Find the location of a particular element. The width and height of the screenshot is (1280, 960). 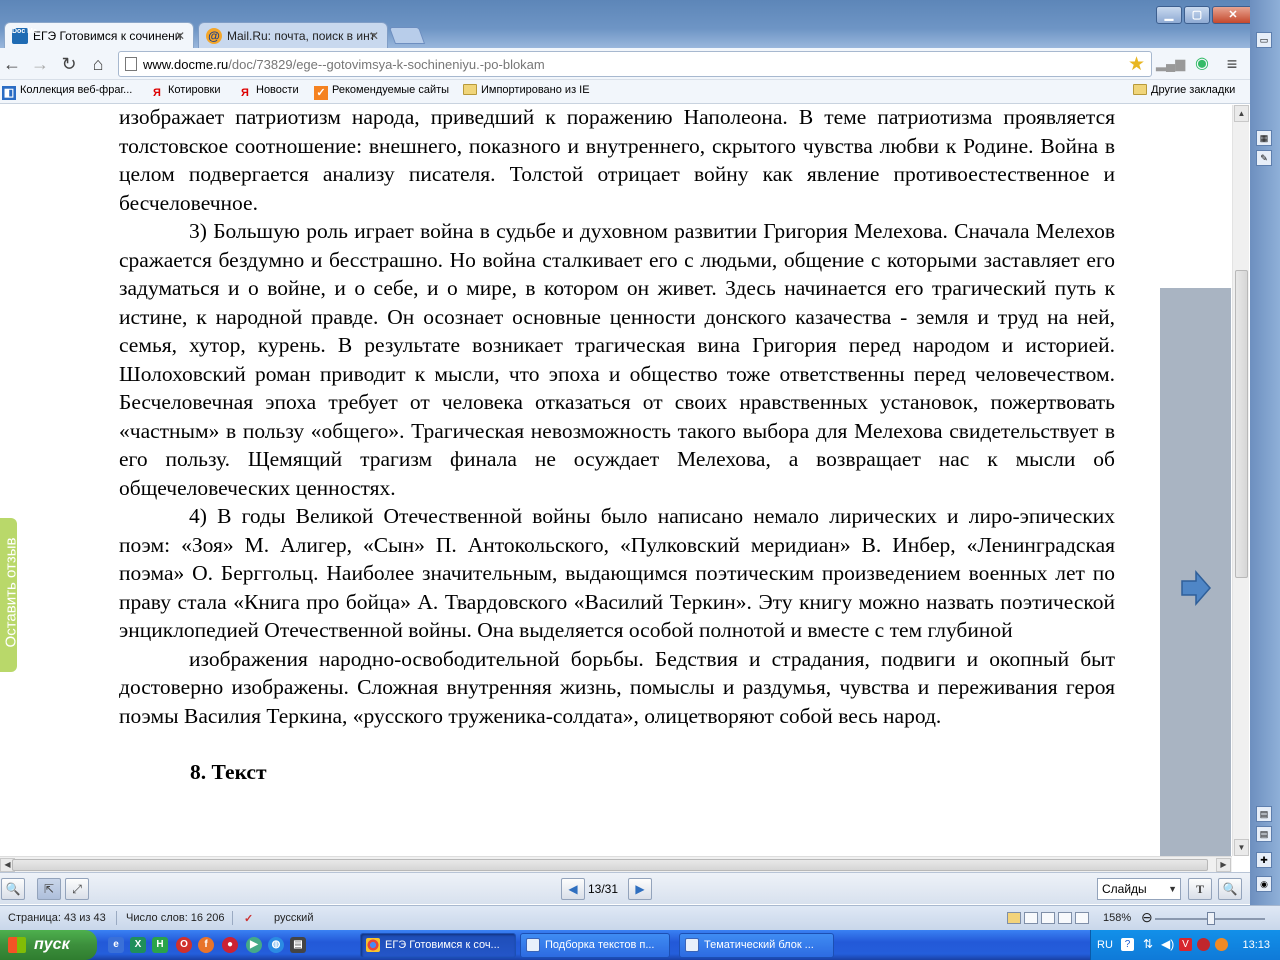

help-icon: ? is located at coordinates (1127, 944).